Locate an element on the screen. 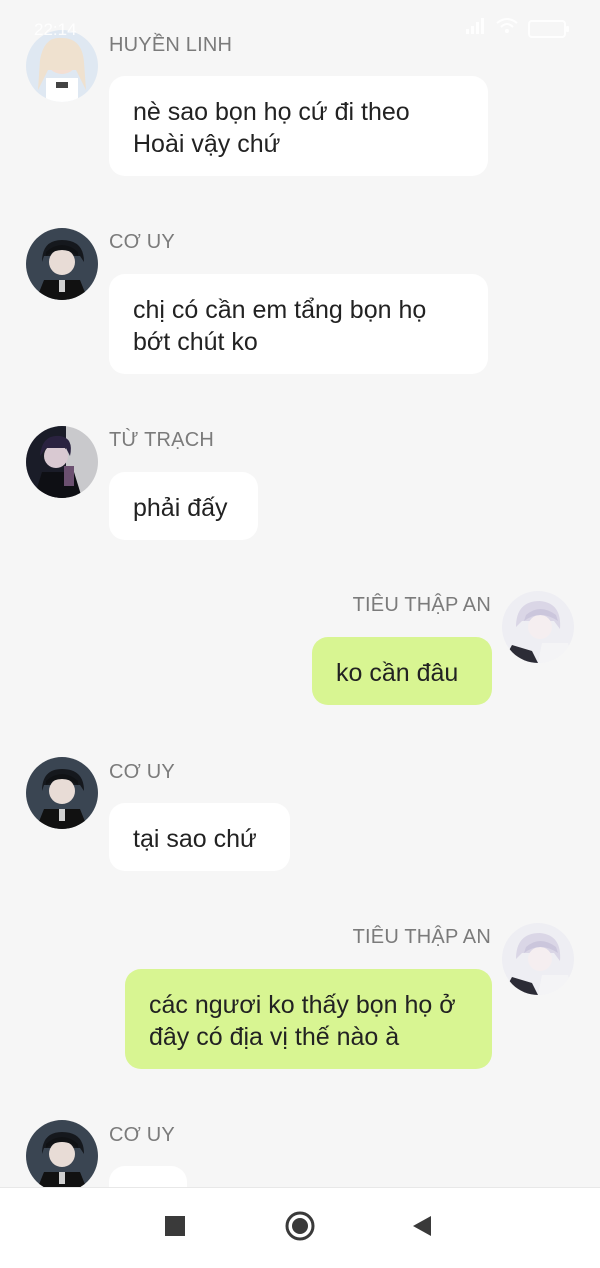  signal-icon is located at coordinates (476, 28).